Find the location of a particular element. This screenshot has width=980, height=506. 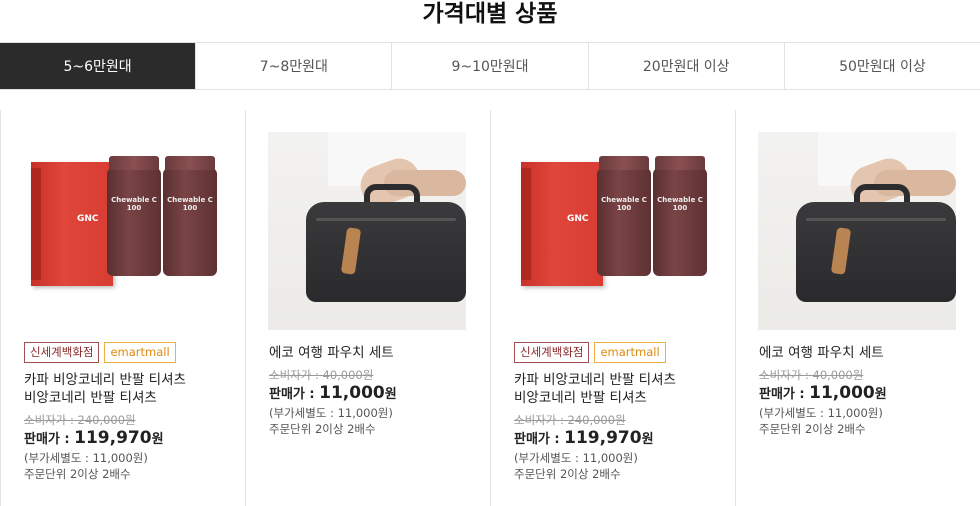

price-range-tabs: 5~6만원대 7~8만원대 9~10만원대 20만원대 이상 50만원대 이상 is located at coordinates (490, 66).